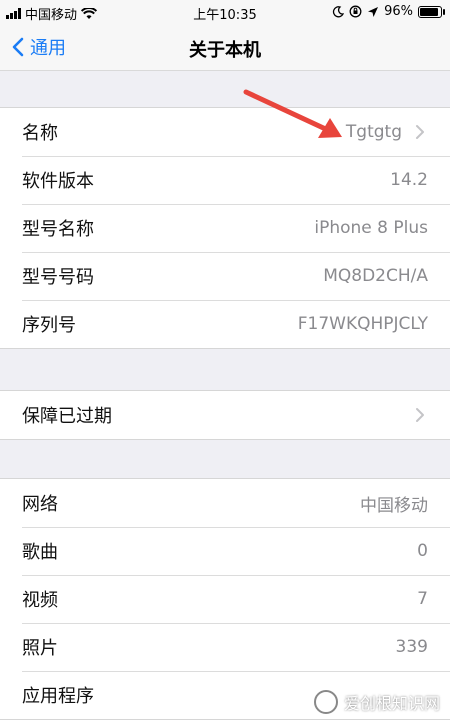 This screenshot has width=450, height=720. I want to click on row-label: 名称, so click(40, 133).